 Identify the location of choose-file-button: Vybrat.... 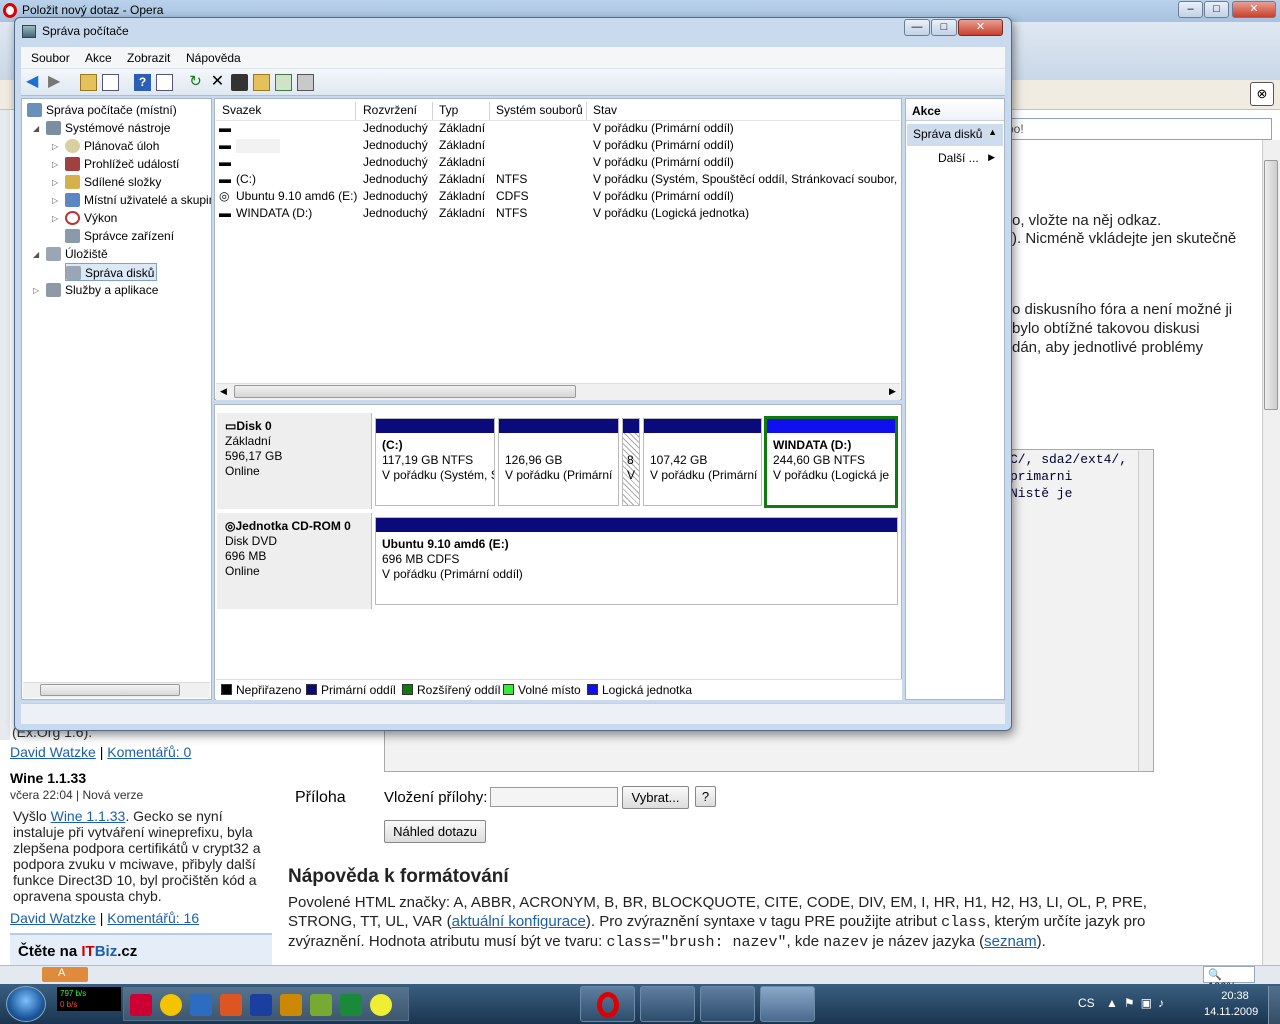
(655, 797).